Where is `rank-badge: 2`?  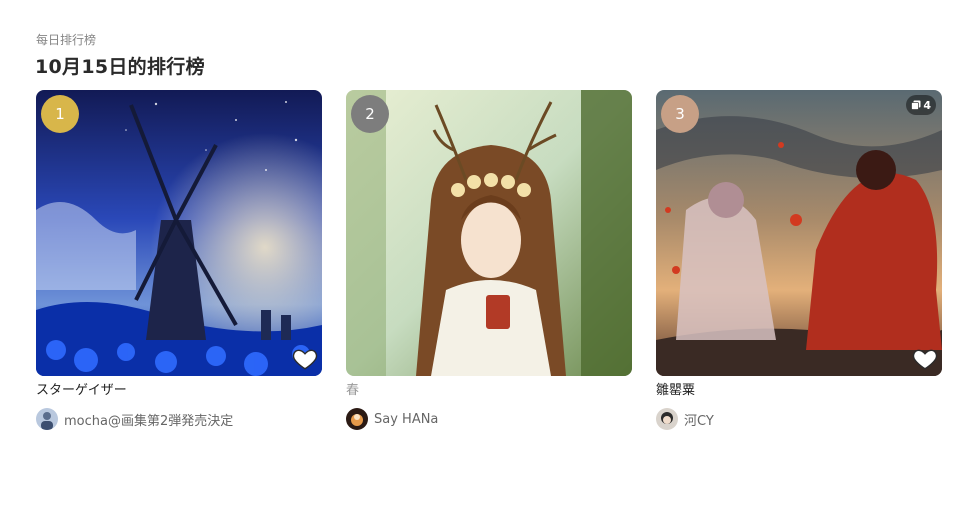 rank-badge: 2 is located at coordinates (370, 114).